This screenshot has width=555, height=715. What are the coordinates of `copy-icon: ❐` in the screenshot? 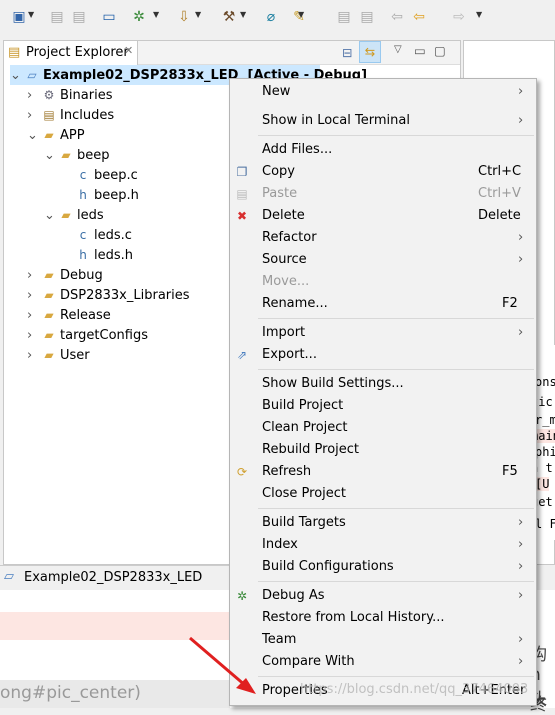 It's located at (242, 172).